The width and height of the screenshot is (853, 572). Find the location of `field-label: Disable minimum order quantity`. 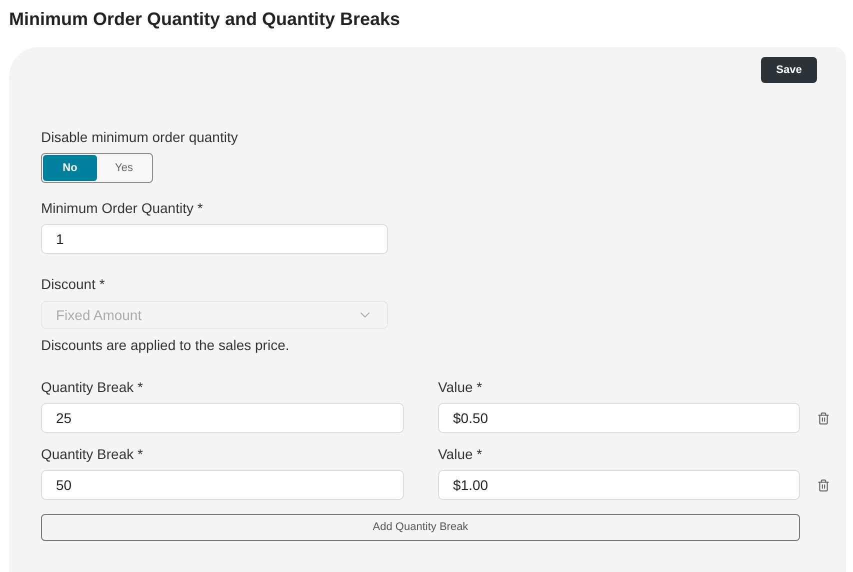

field-label: Disable minimum order quantity is located at coordinates (140, 137).